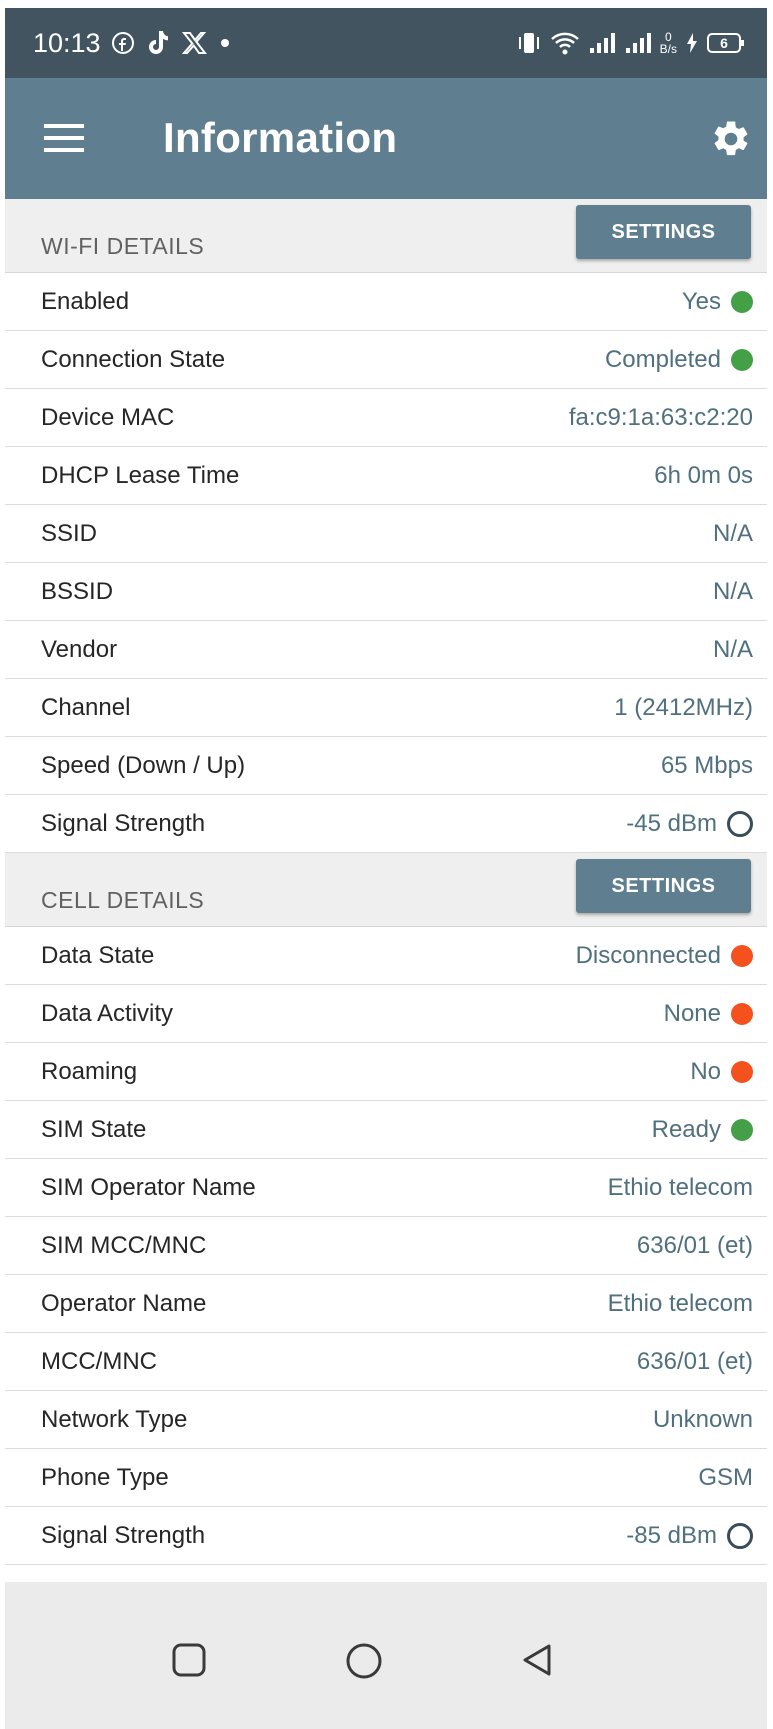 The width and height of the screenshot is (773, 1729). What do you see at coordinates (686, 1129) in the screenshot?
I see `row-value: Ready` at bounding box center [686, 1129].